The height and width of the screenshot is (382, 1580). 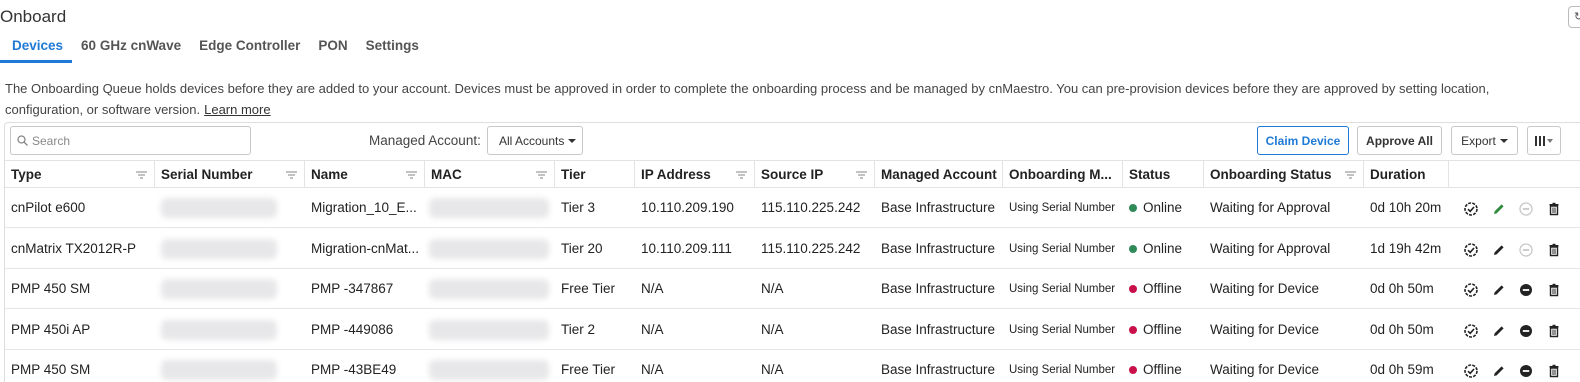 I want to click on cell-ip-address: 10.110.209.190, so click(x=687, y=207).